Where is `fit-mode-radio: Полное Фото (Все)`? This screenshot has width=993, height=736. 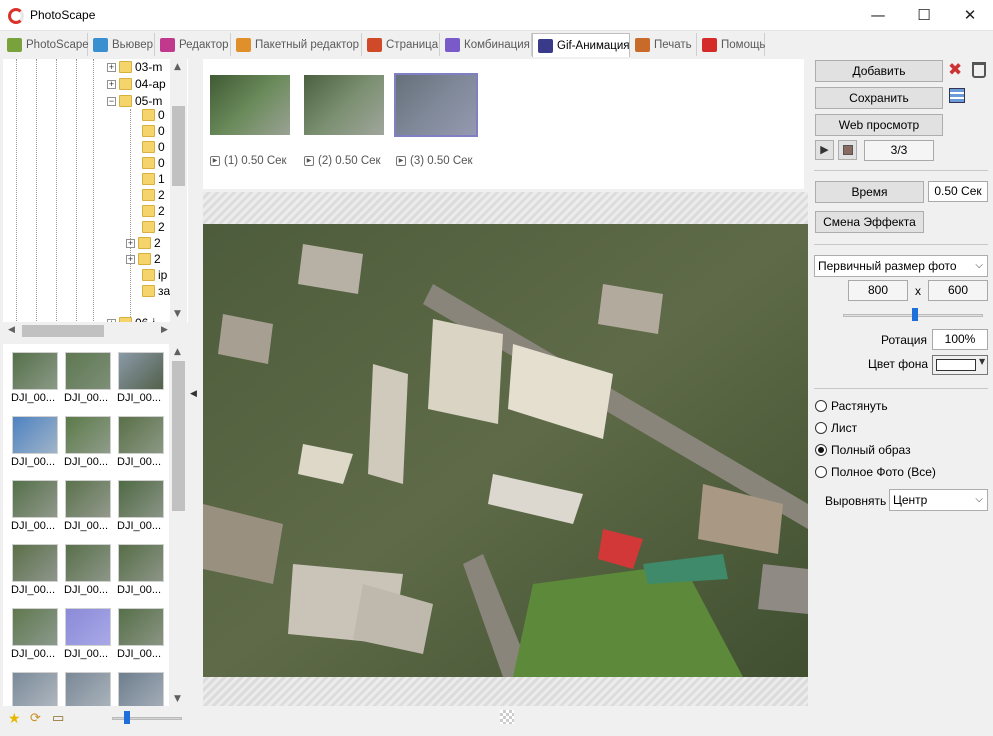
fit-mode-radio: Полное Фото (Все) is located at coordinates (875, 472).